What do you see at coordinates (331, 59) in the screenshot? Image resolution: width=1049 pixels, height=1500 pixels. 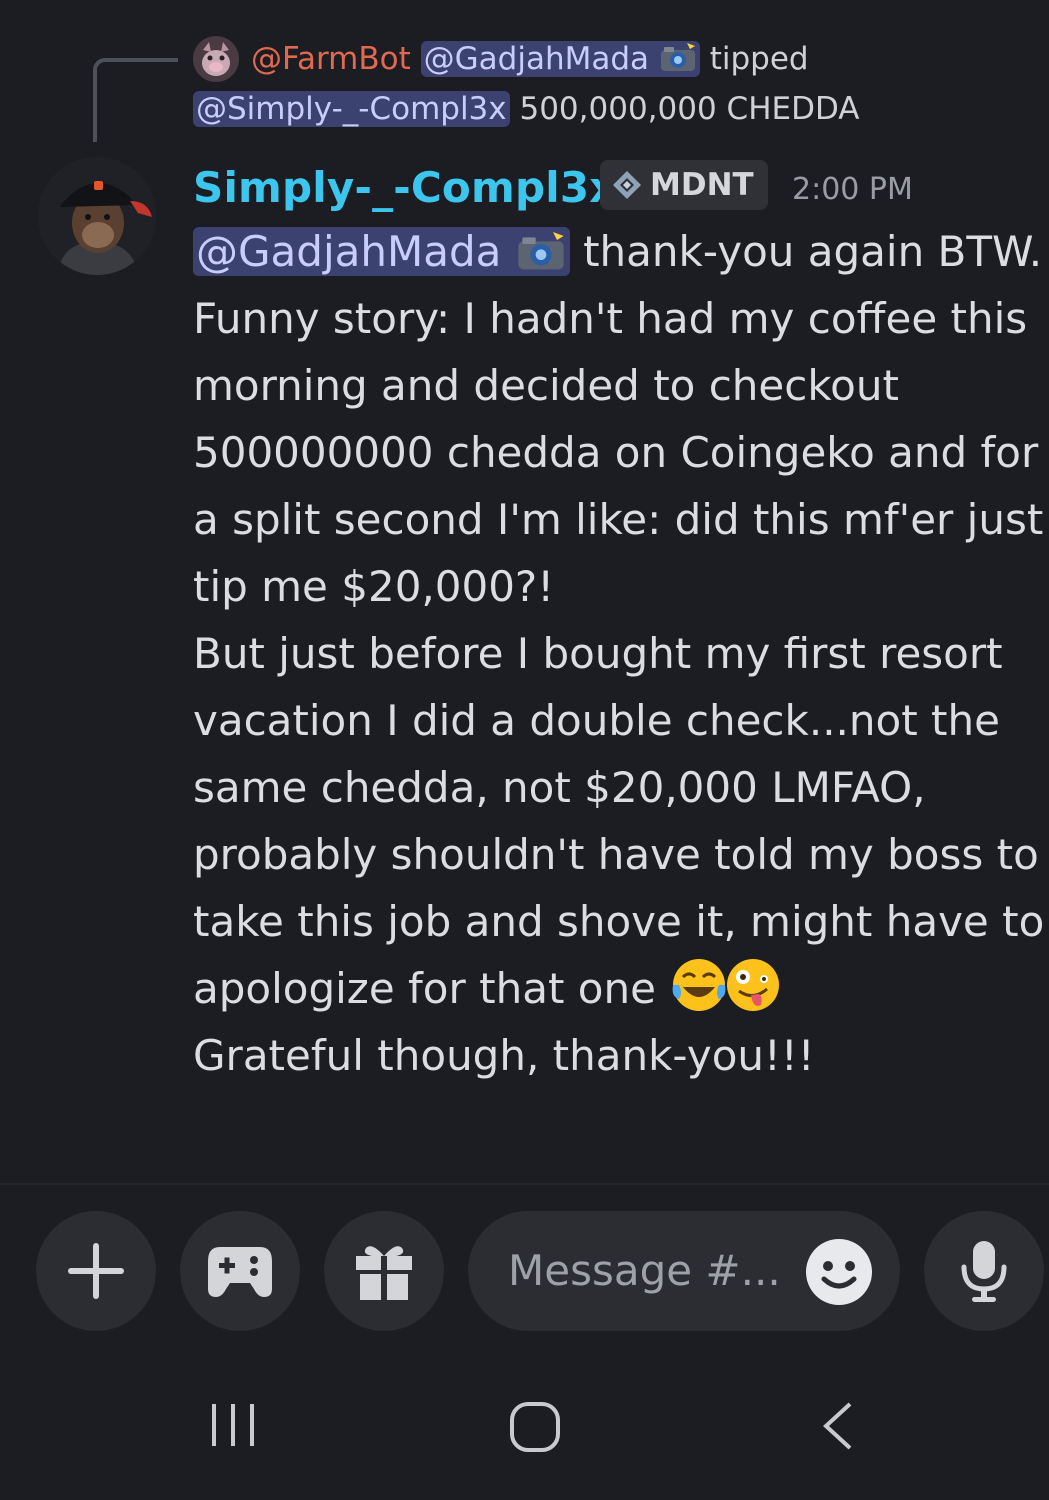 I see `reply-bot-name: @FarmBot` at bounding box center [331, 59].